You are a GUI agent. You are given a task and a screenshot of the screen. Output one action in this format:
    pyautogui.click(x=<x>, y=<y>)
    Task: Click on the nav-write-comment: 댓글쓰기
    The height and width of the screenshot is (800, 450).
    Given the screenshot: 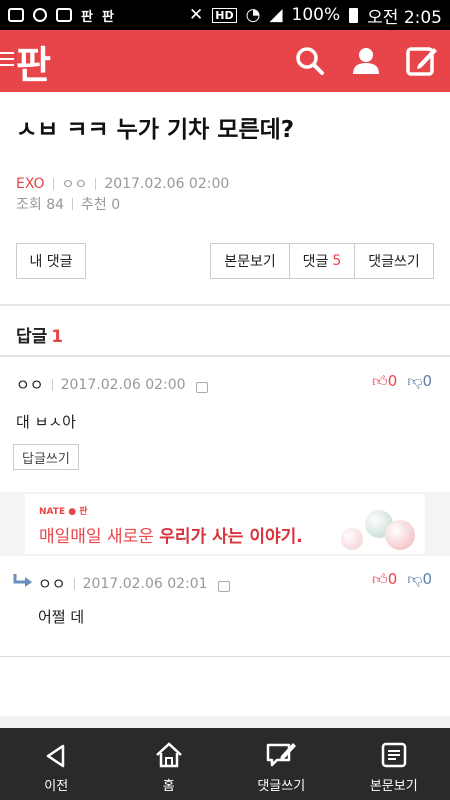 What is the action you would take?
    pyautogui.click(x=281, y=764)
    